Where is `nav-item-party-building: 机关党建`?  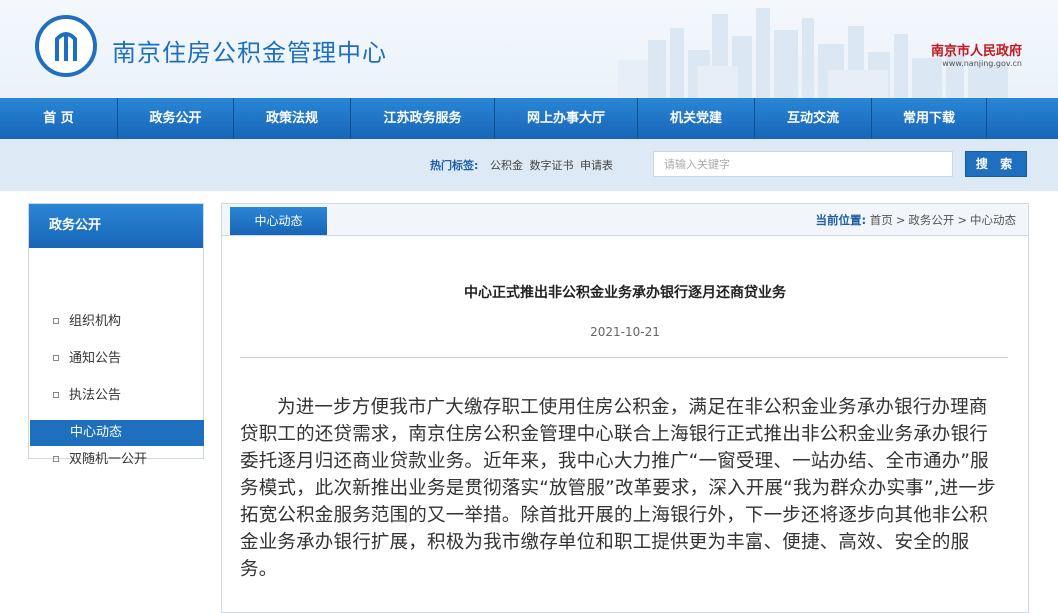
nav-item-party-building: 机关党建 is located at coordinates (696, 118).